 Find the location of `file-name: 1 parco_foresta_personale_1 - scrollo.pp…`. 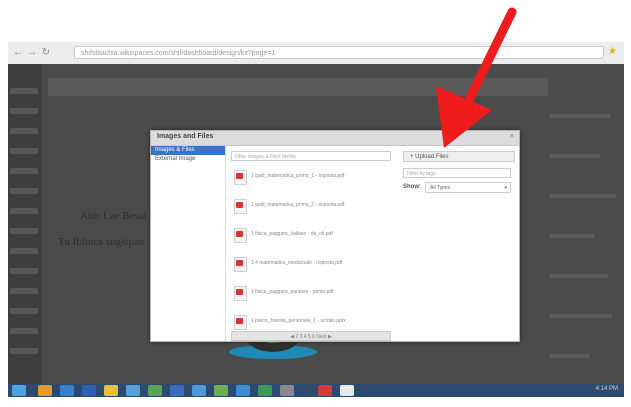

file-name: 1 parco_foresta_personale_1 - scrollo.pp… is located at coordinates (298, 321).